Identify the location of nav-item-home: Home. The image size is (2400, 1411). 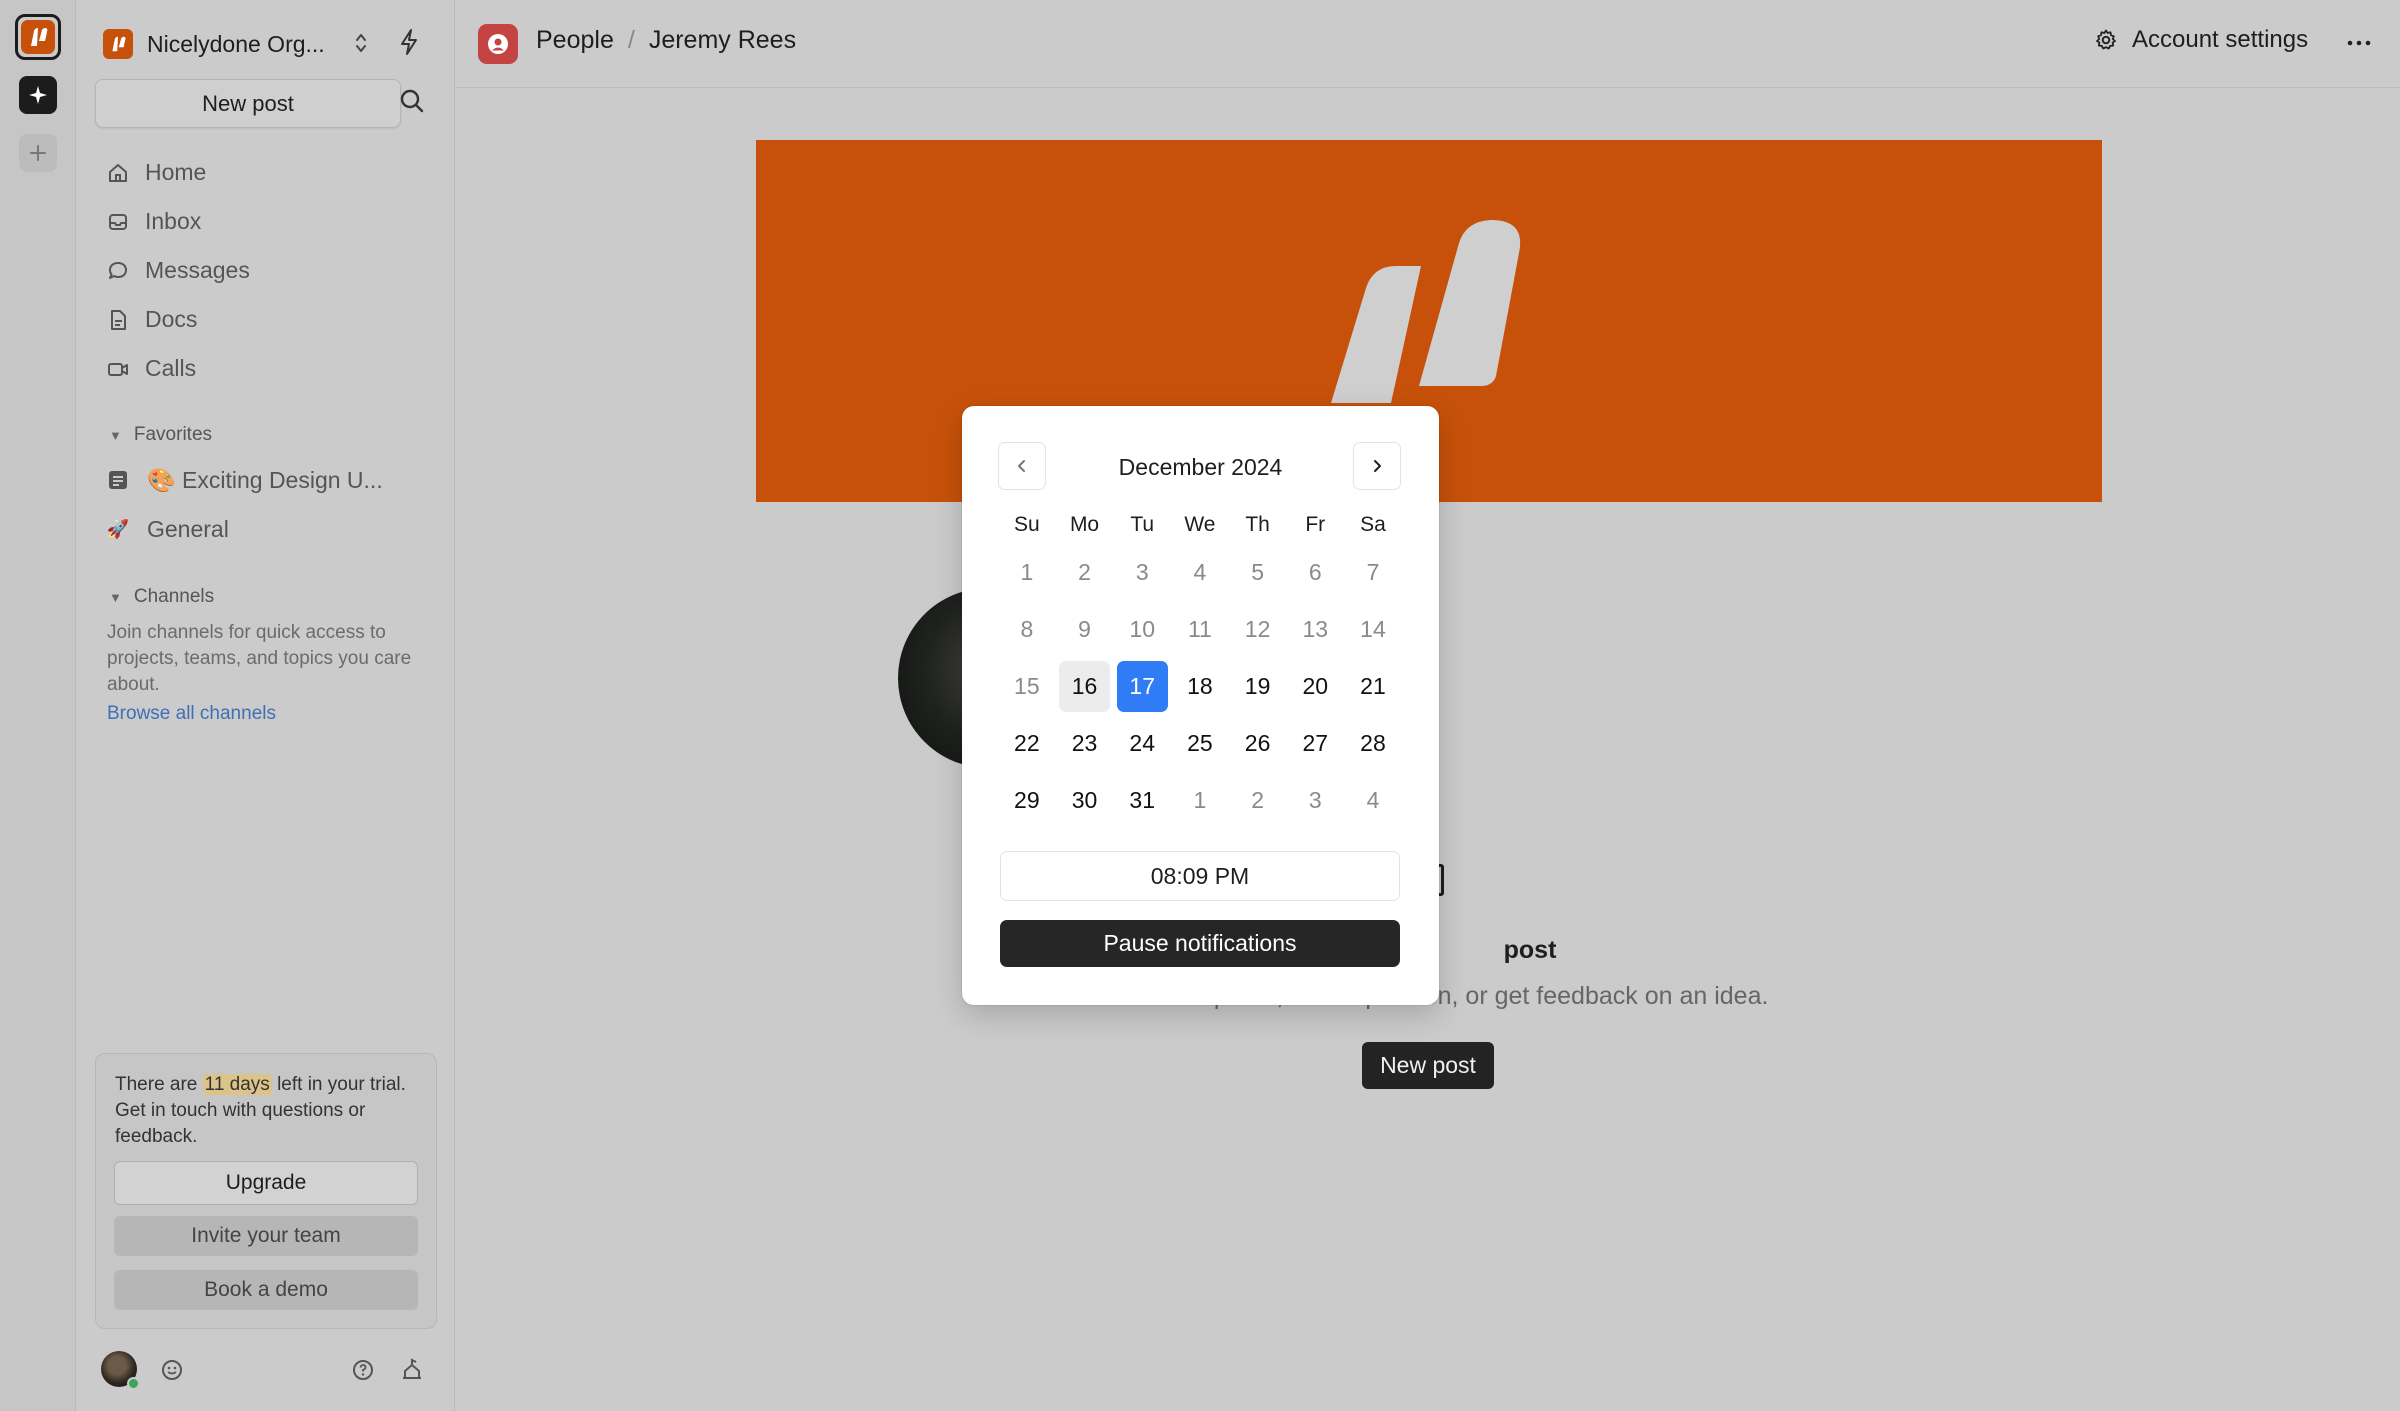
(178, 172).